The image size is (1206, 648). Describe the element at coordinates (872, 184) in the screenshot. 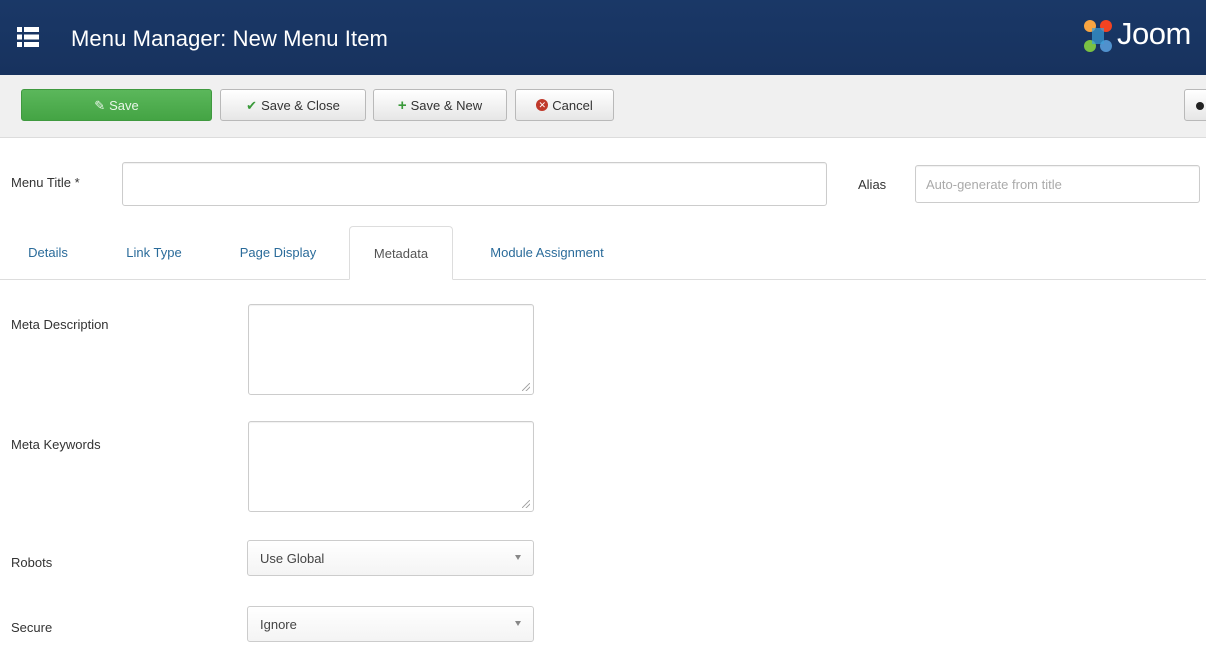

I see `alias-label: Alias` at that location.